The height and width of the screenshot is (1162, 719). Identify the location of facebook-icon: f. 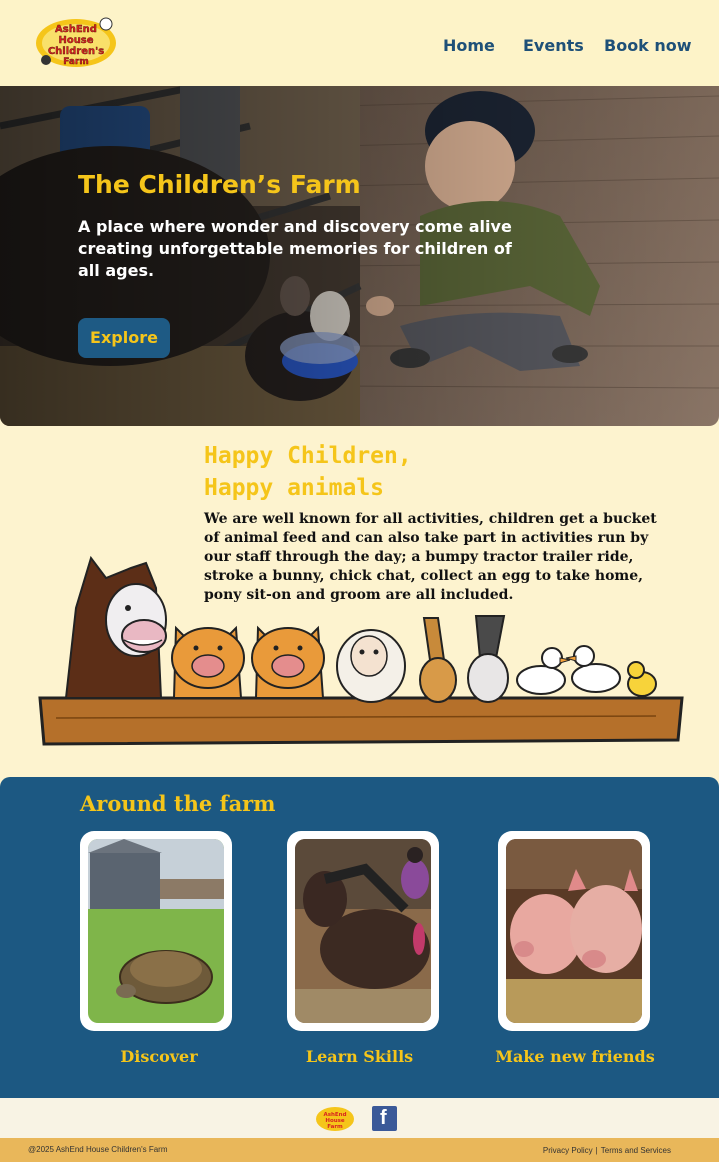
(384, 1118).